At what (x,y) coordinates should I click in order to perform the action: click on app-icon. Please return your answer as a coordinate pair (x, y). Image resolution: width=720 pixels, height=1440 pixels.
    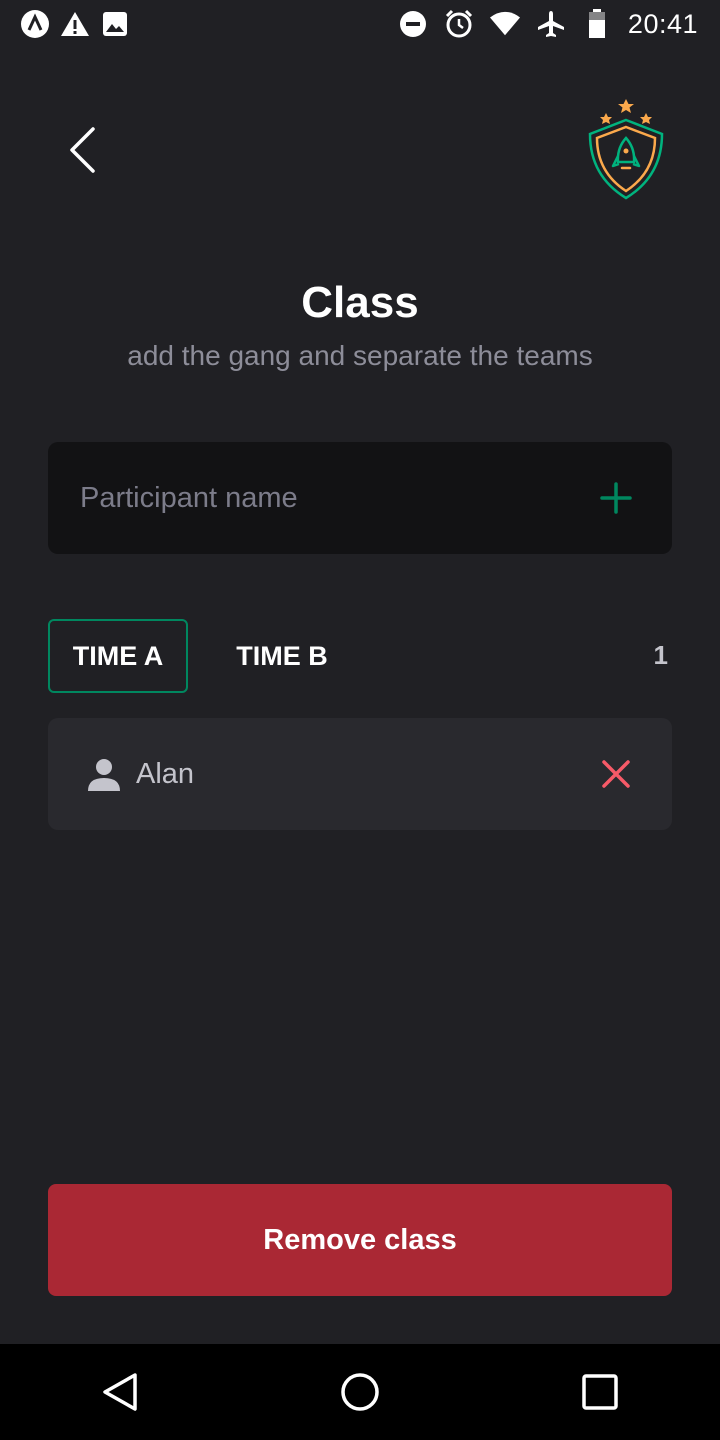
    Looking at the image, I should click on (35, 24).